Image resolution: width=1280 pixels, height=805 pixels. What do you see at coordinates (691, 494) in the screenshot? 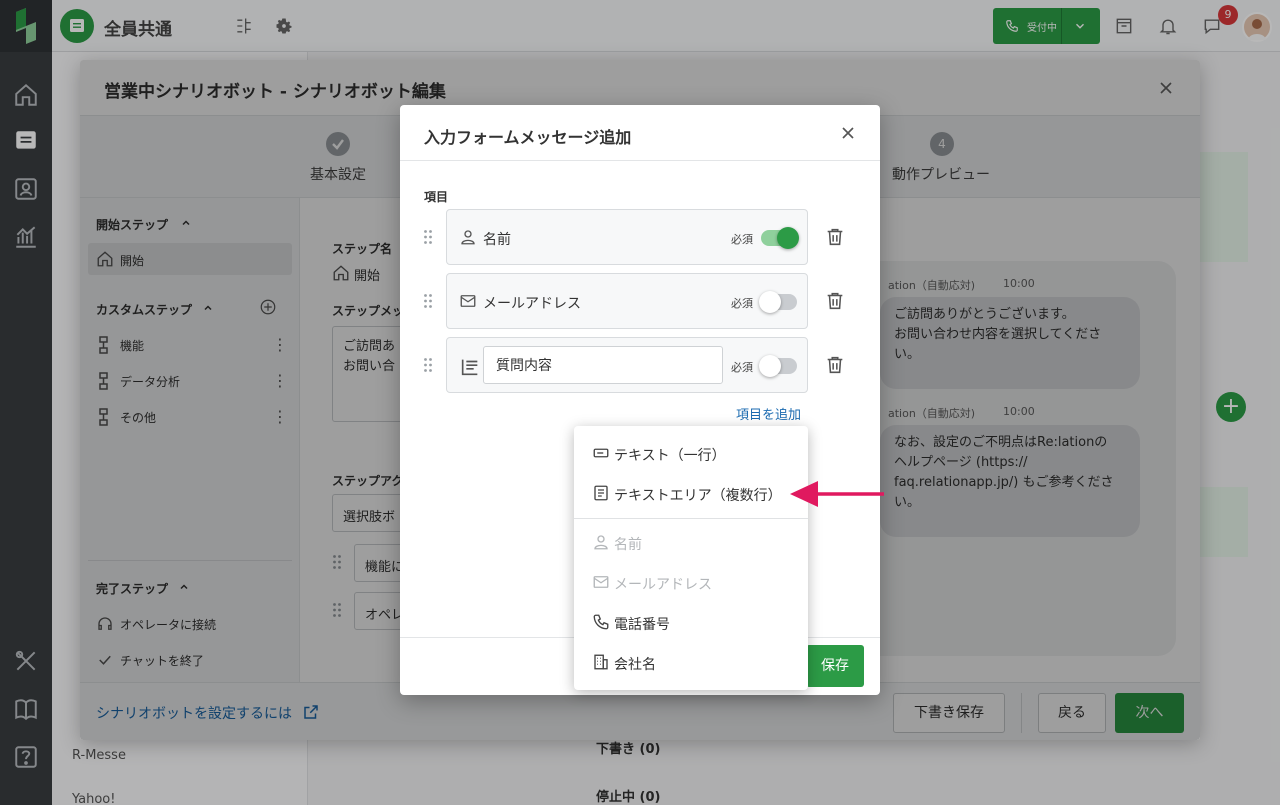
I see `dropdown-item-text-area: テキストエリア（複数行）` at bounding box center [691, 494].